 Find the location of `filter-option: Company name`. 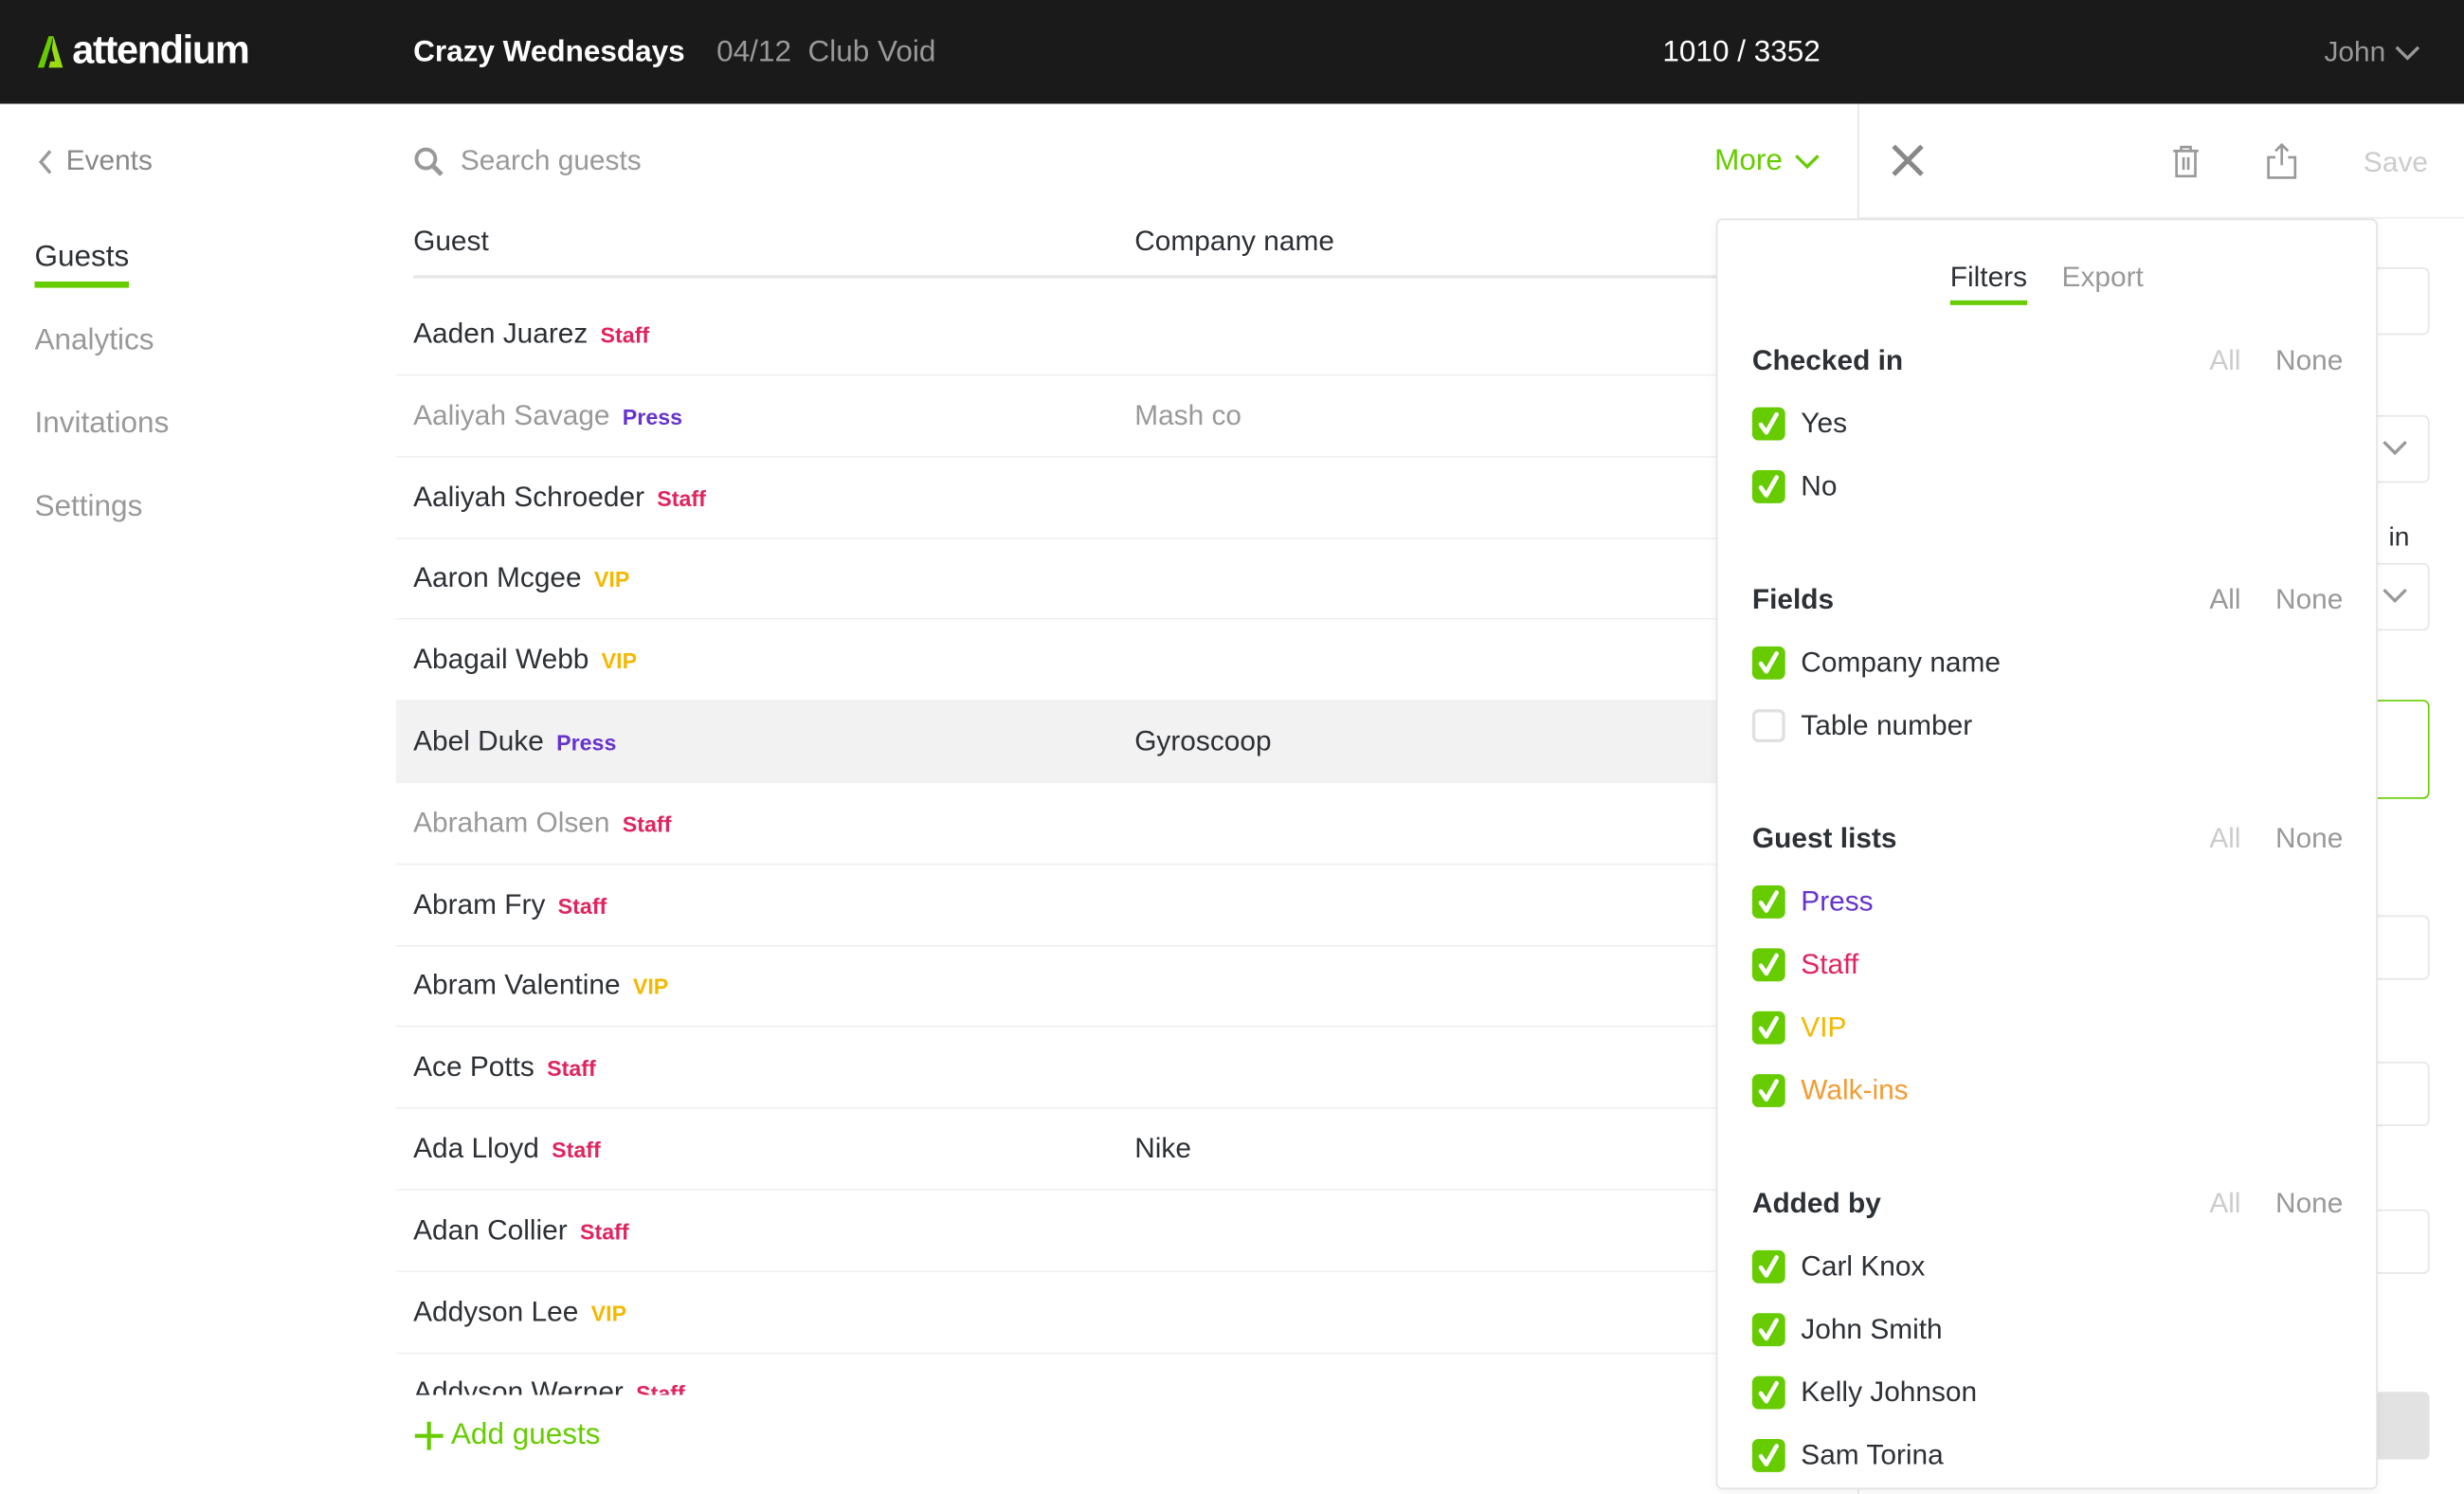

filter-option: Company name is located at coordinates (2047, 662).